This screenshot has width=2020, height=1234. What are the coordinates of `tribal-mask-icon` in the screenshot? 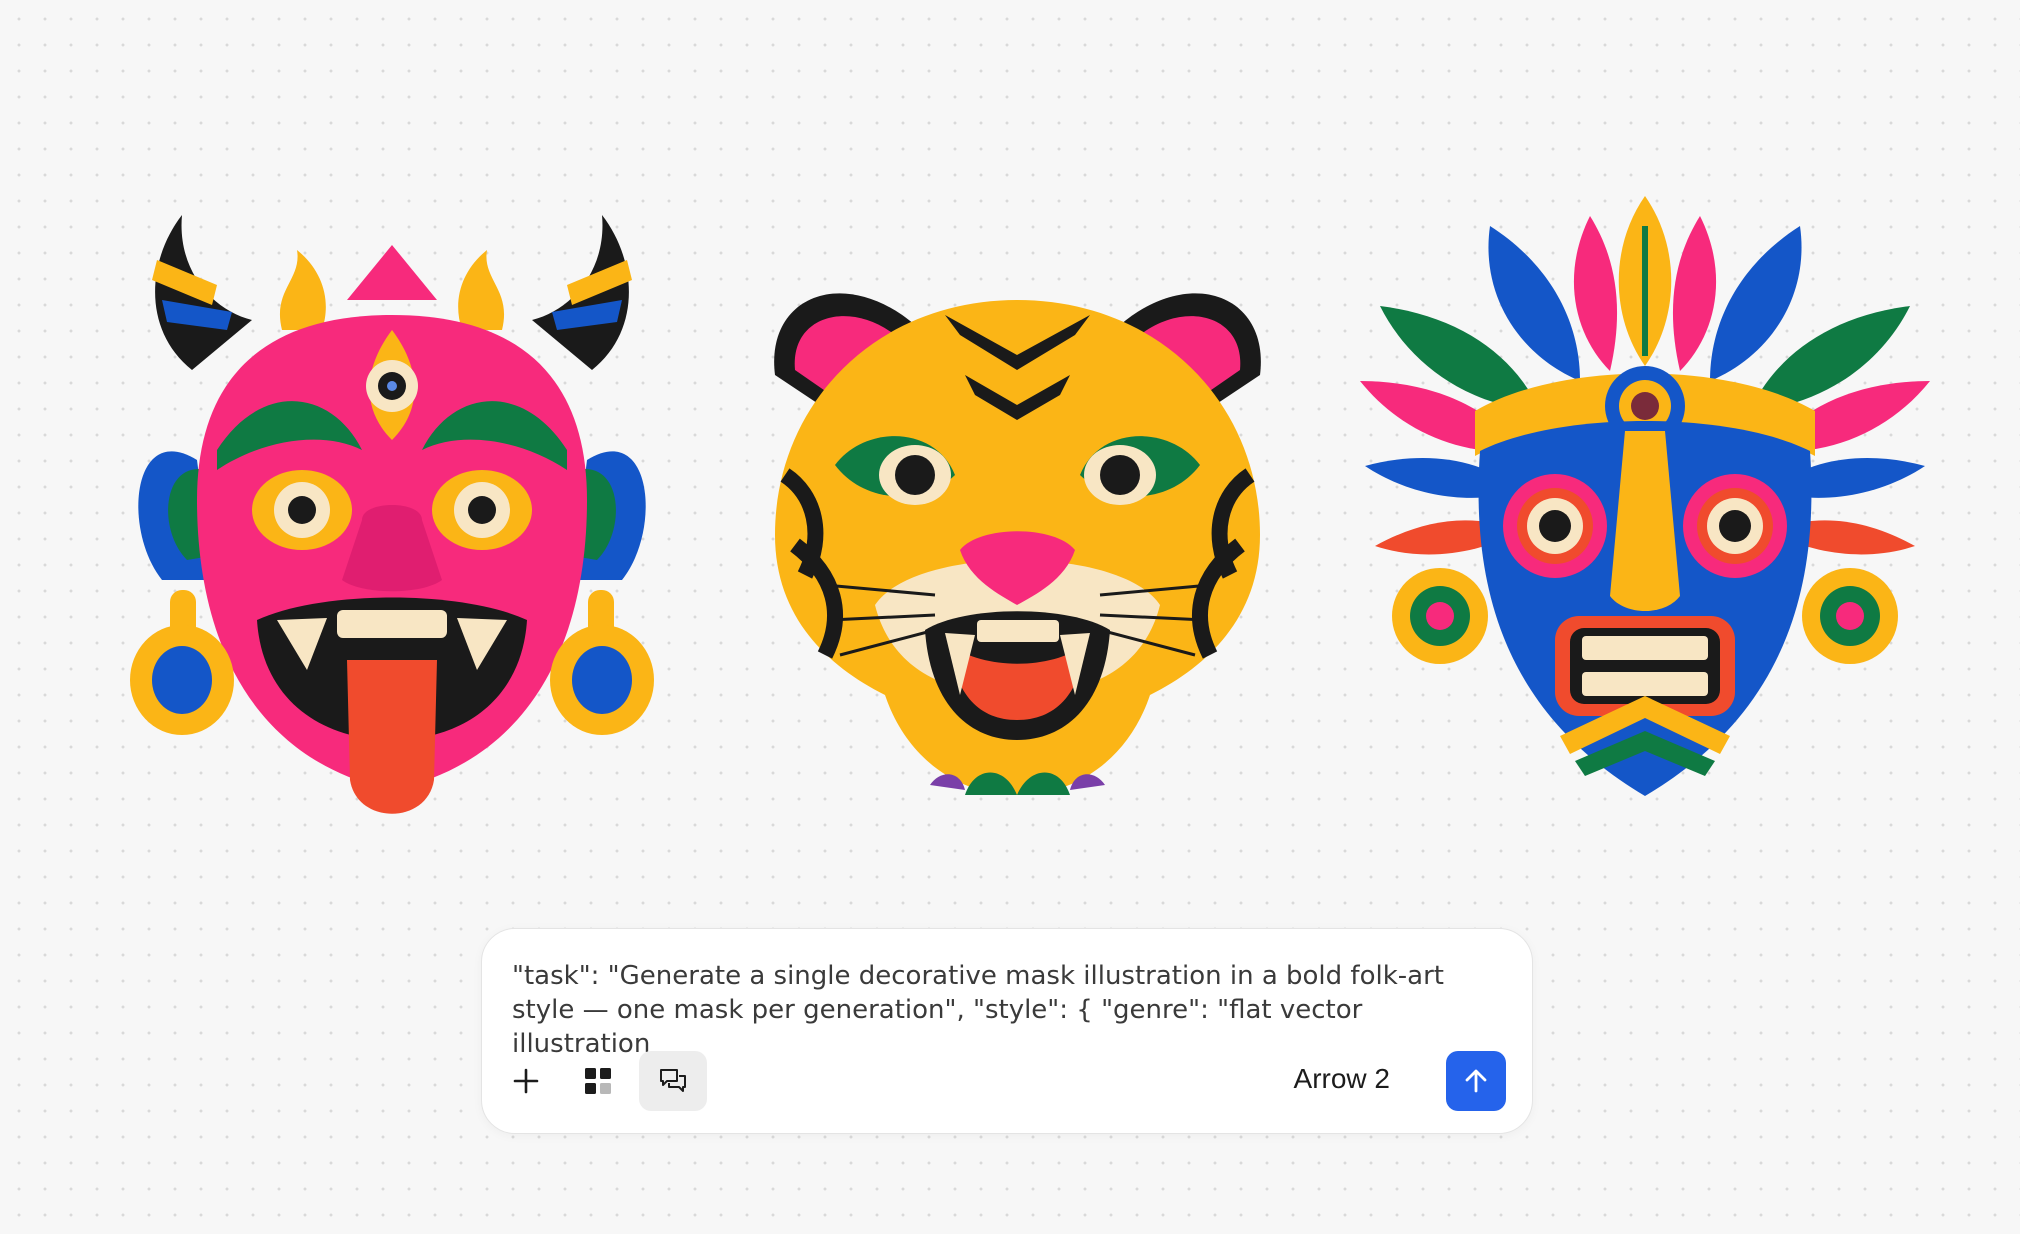 It's located at (1645, 496).